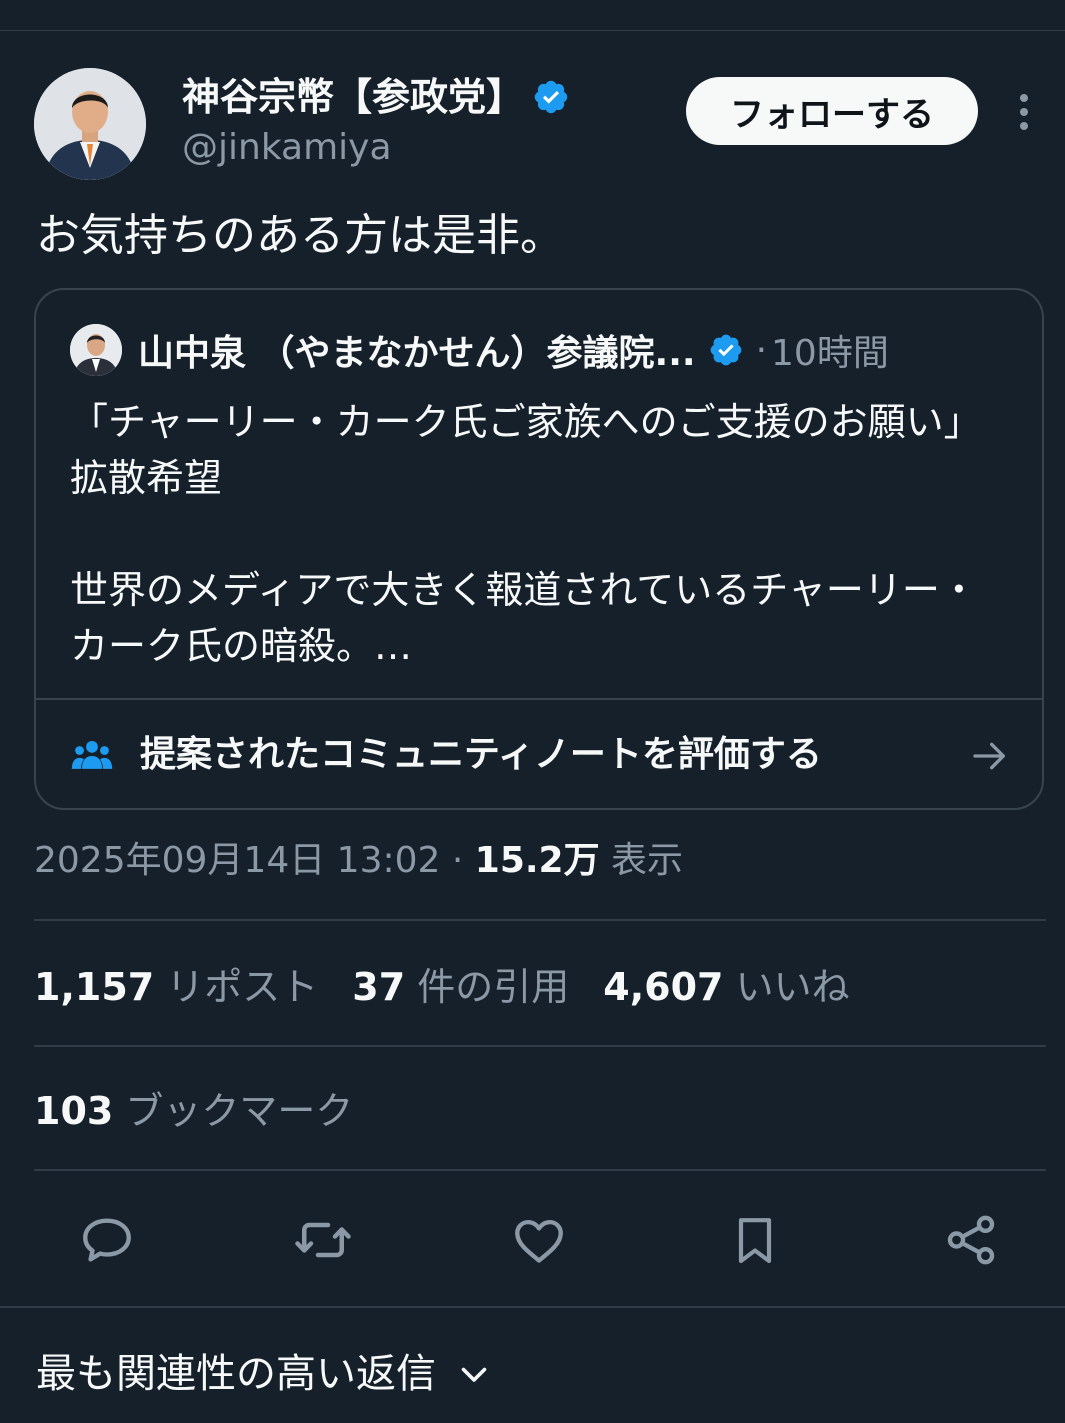  Describe the element at coordinates (641, 860) in the screenshot. I see `views-label: 表示` at that location.